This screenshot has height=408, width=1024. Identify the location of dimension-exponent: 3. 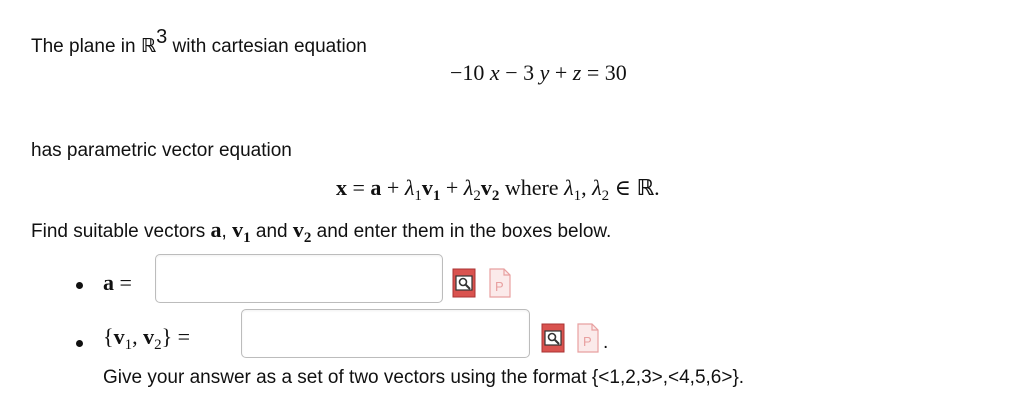
(162, 37).